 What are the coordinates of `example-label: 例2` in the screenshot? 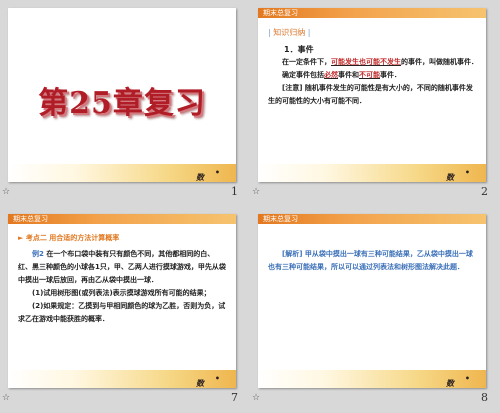 It's located at (38, 254).